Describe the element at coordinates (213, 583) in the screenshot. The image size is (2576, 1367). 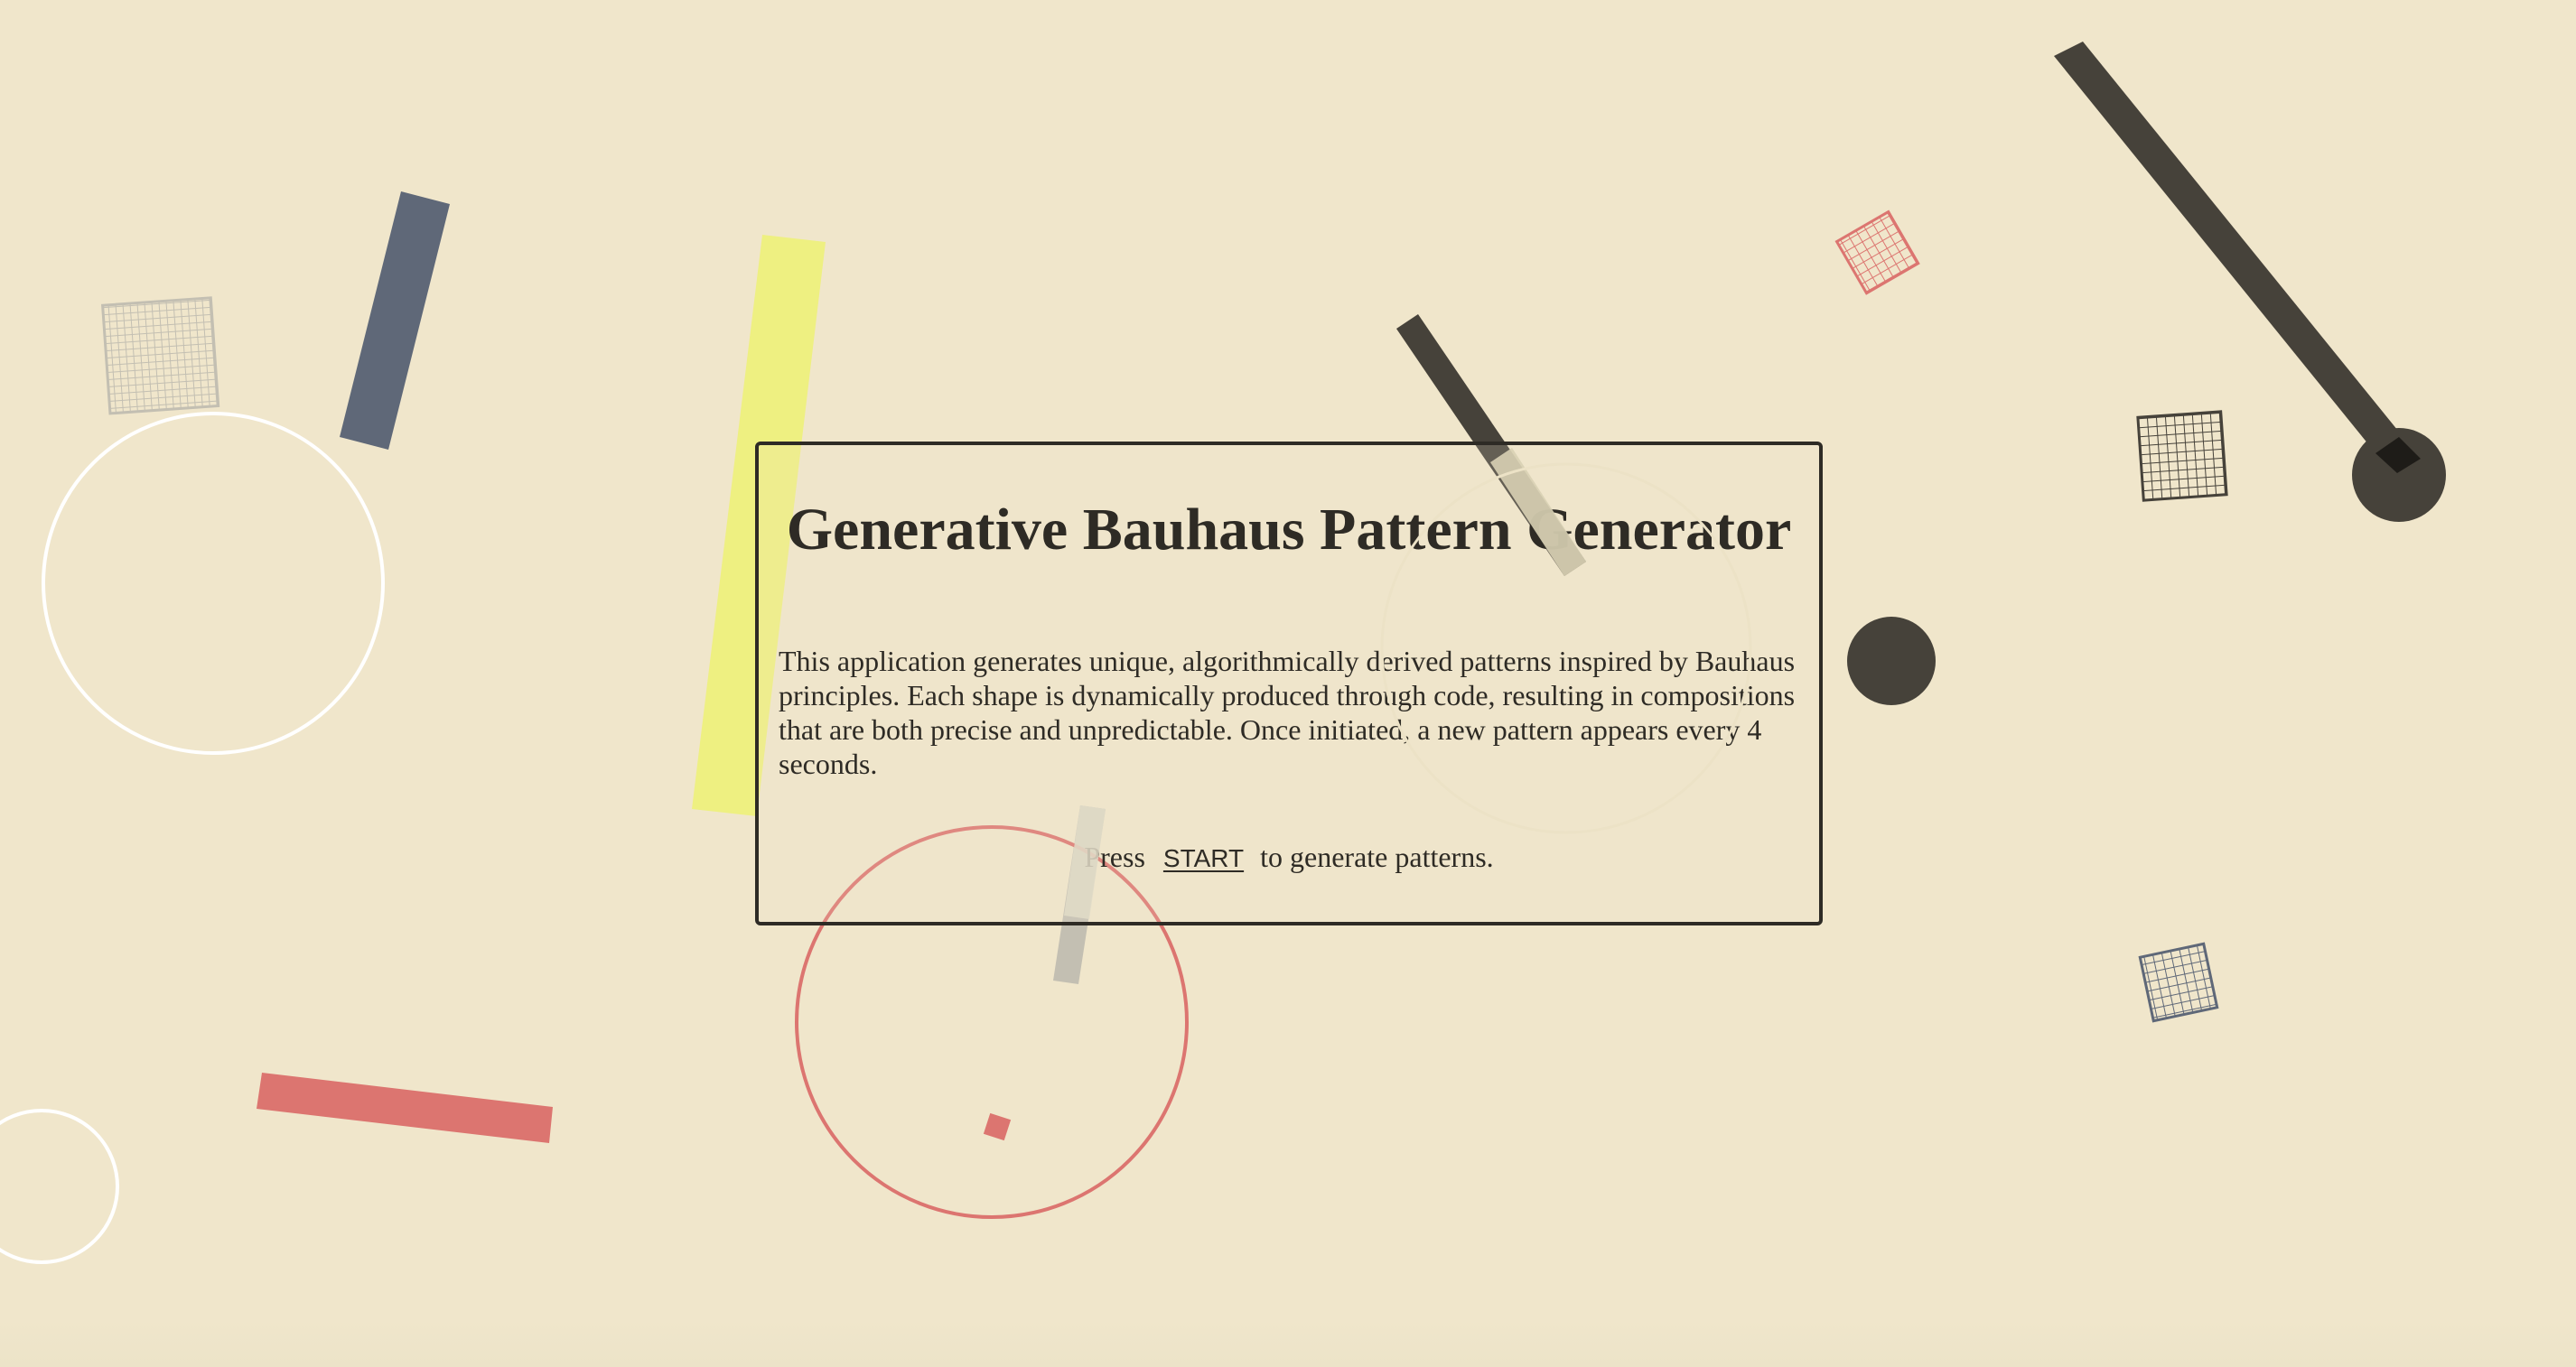
I see `circle-outline-white-large` at that location.